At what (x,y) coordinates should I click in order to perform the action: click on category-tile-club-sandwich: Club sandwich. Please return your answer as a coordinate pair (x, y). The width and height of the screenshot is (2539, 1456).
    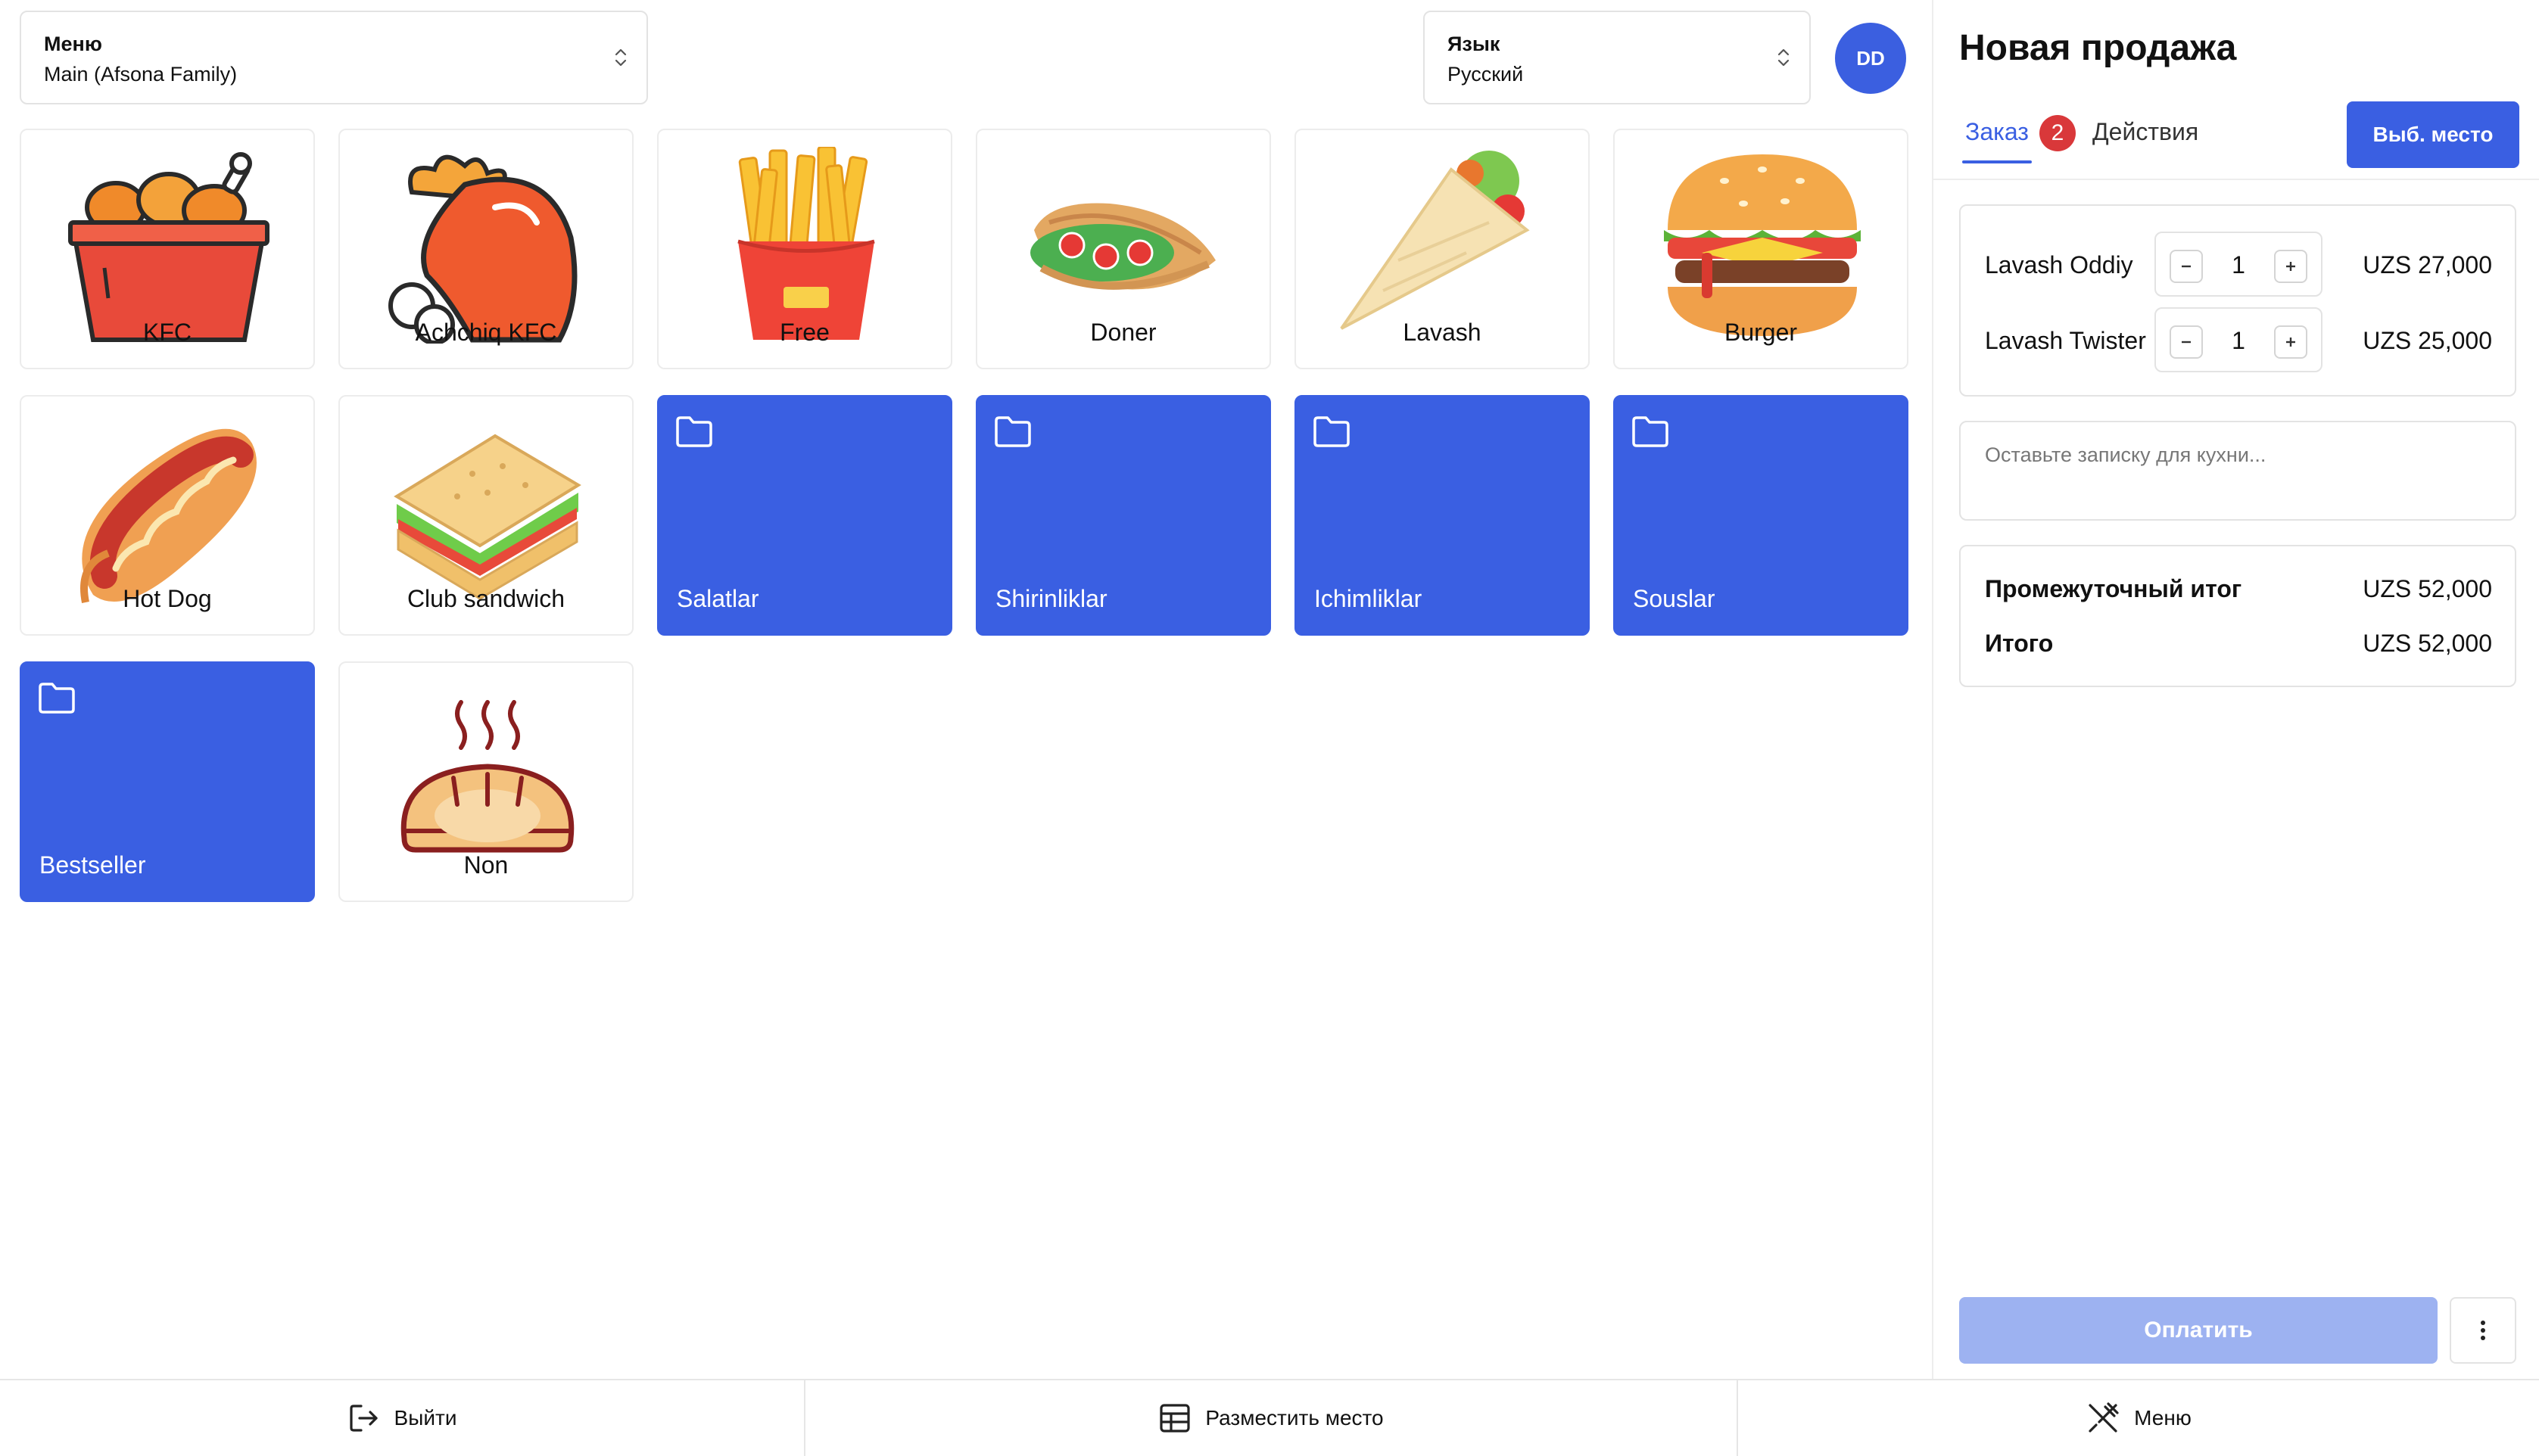
    Looking at the image, I should click on (486, 515).